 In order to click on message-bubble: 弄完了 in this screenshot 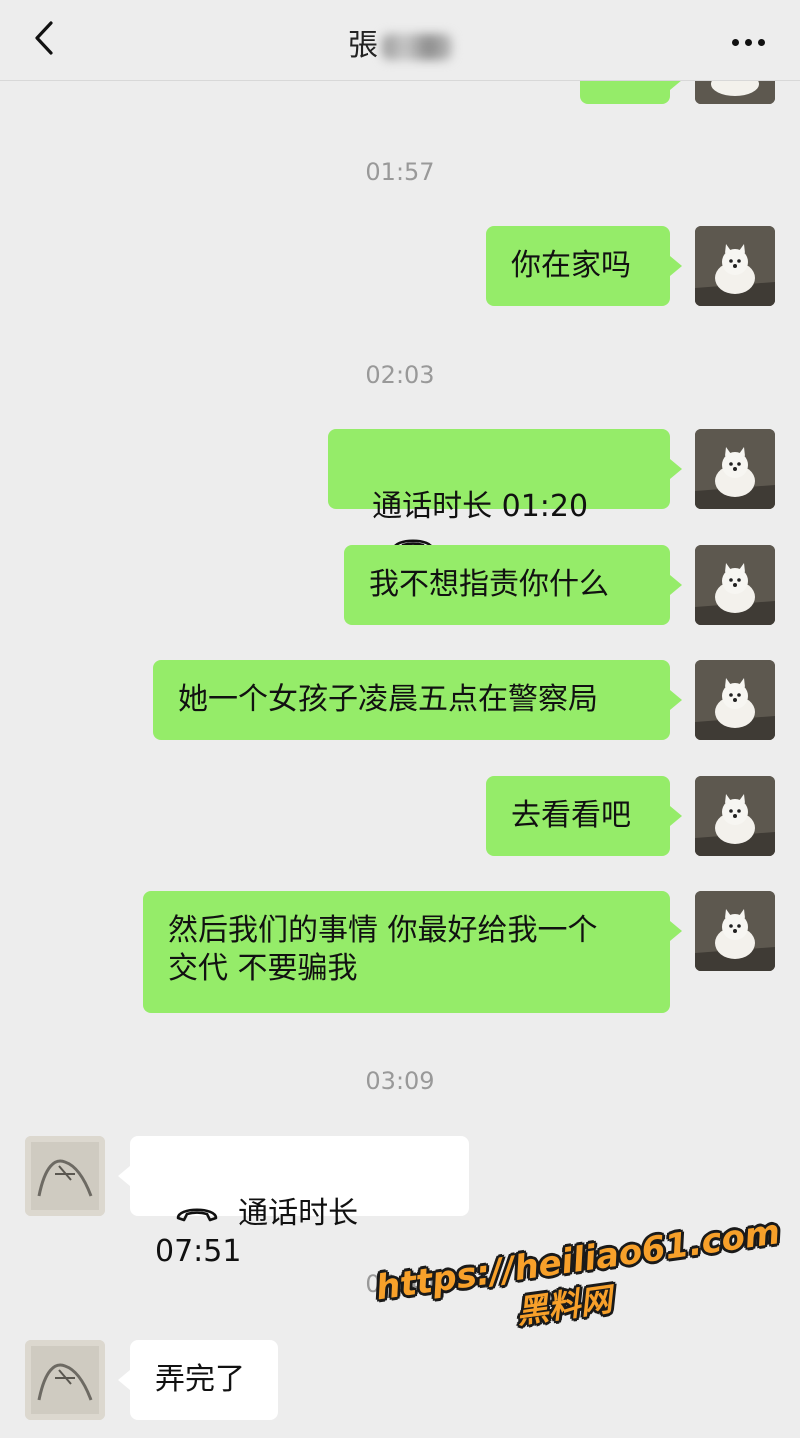, I will do `click(198, 1380)`.